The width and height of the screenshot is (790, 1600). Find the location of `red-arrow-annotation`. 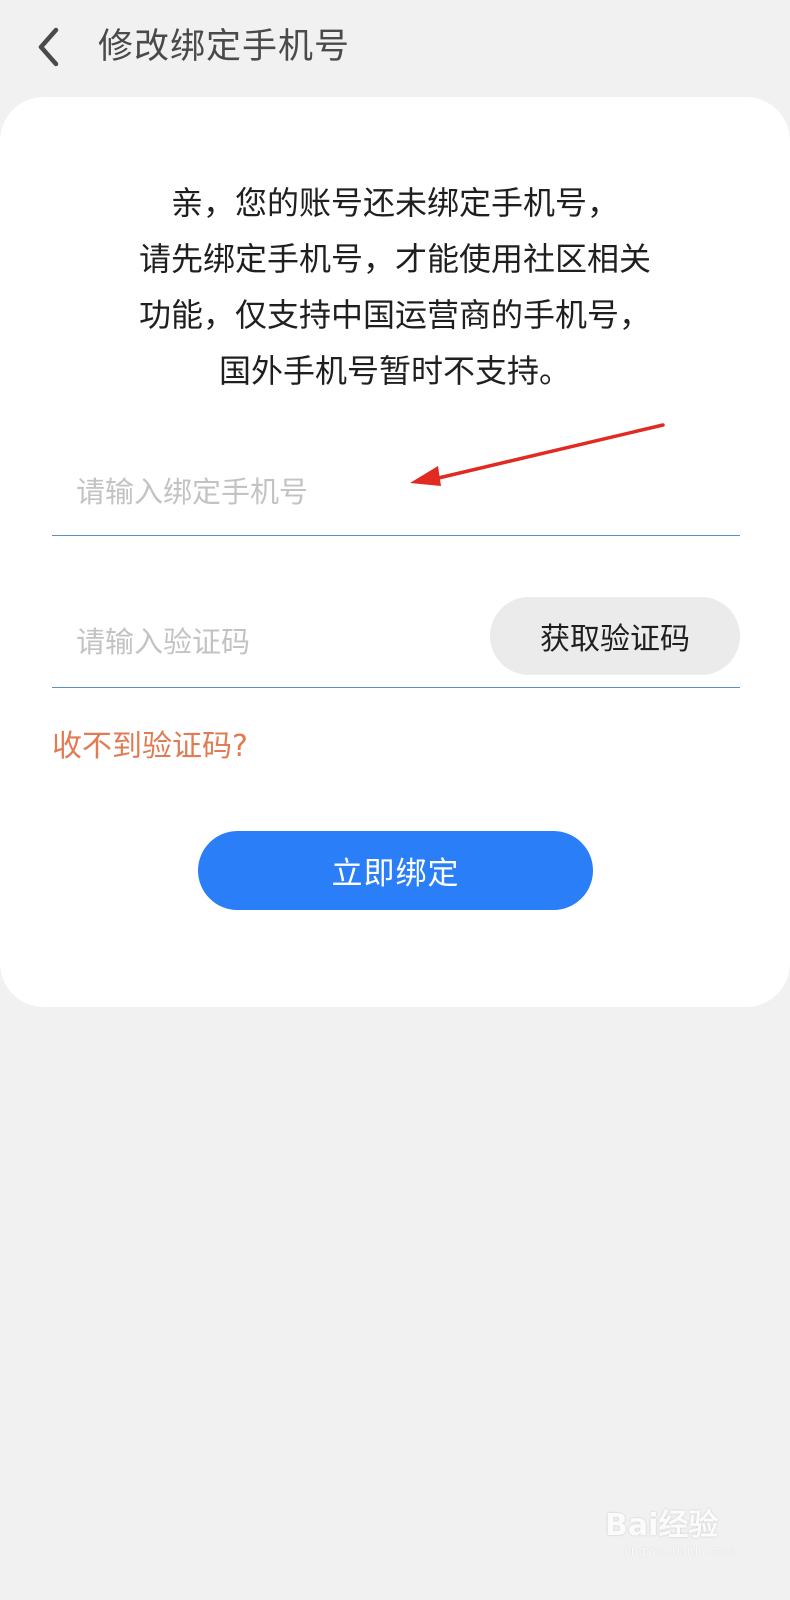

red-arrow-annotation is located at coordinates (537, 454).